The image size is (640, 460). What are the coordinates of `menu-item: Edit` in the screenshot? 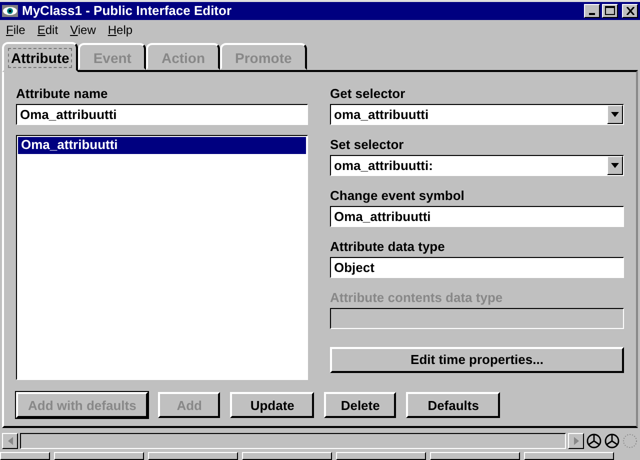 It's located at (47, 29).